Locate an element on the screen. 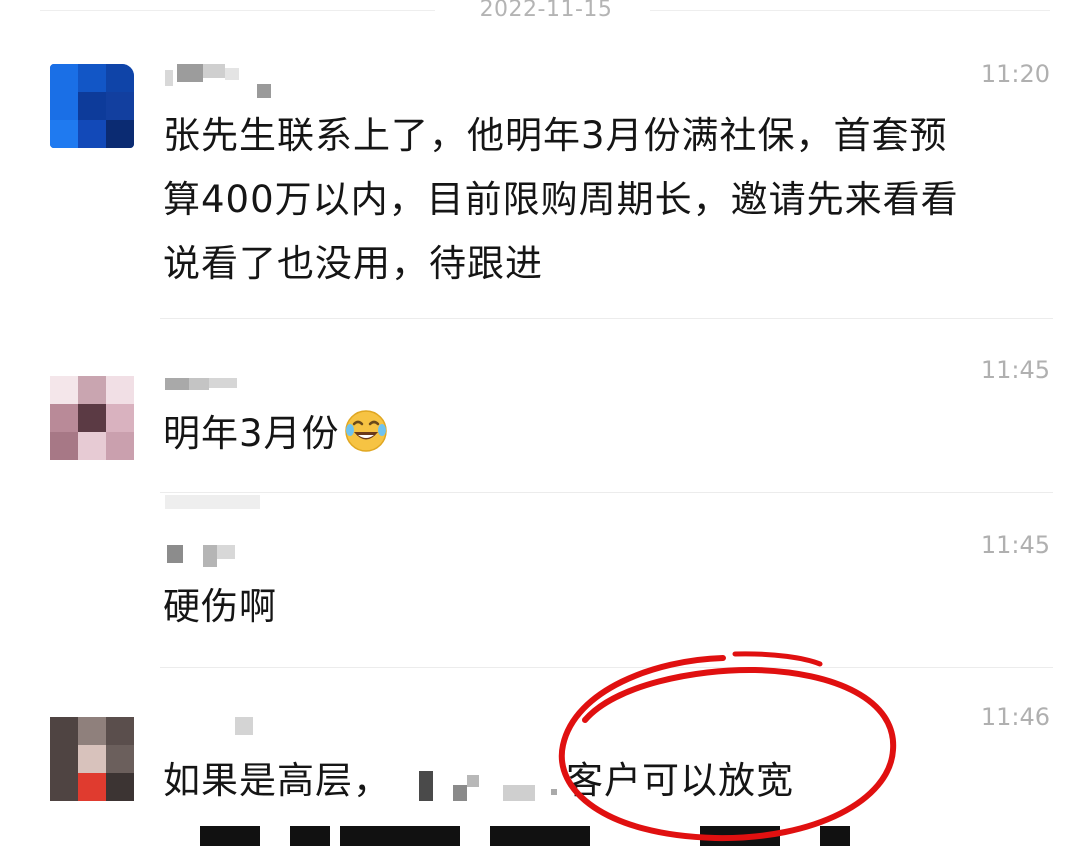 This screenshot has width=1080, height=850. message-text: 如果是高层， 客户可以放宽 is located at coordinates (478, 781).